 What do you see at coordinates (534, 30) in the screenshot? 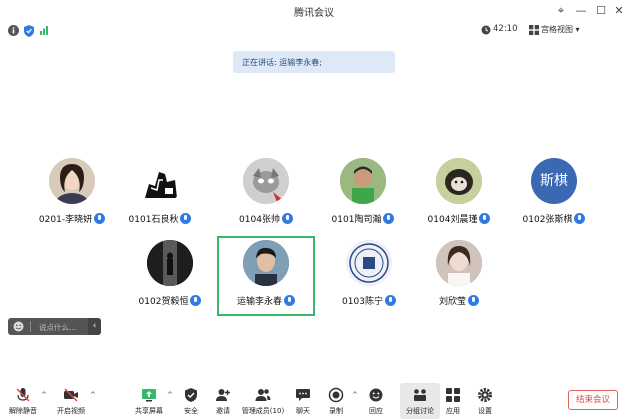
I see `grid-view-icon` at bounding box center [534, 30].